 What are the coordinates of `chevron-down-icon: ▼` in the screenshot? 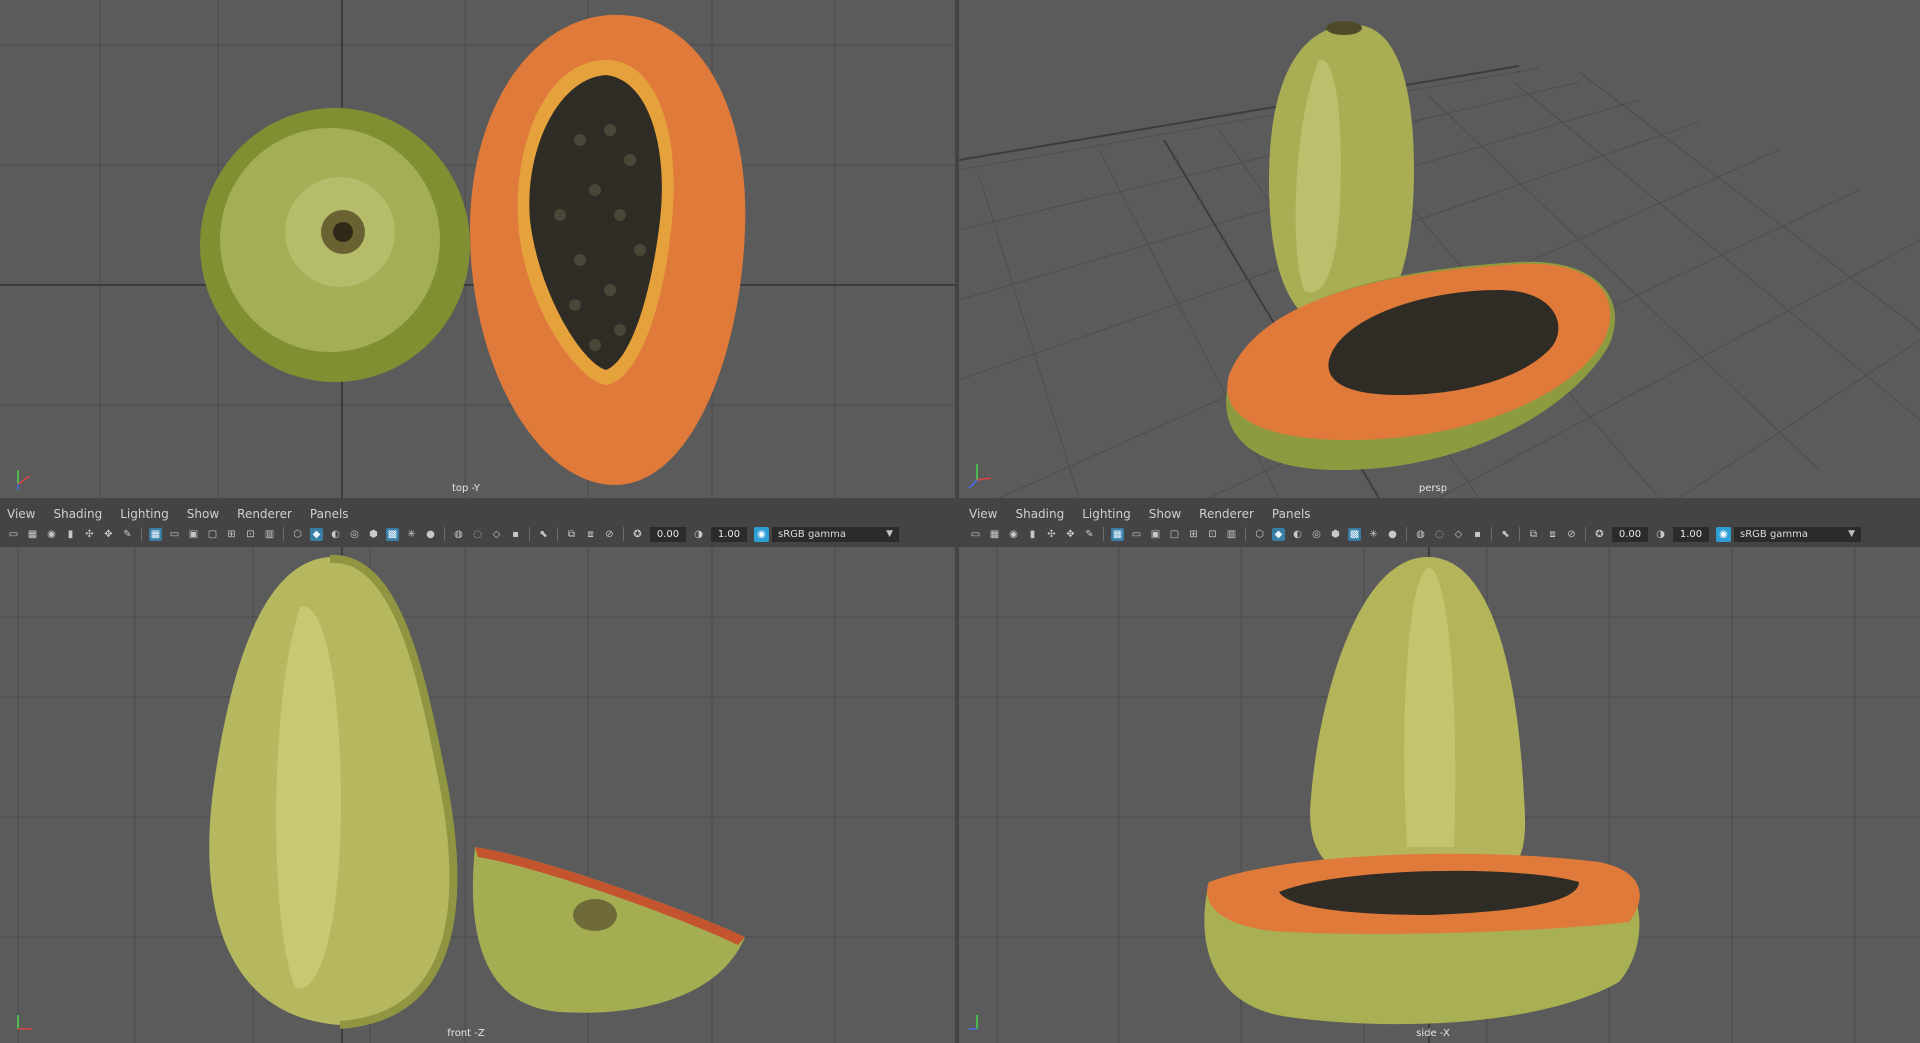 It's located at (889, 533).